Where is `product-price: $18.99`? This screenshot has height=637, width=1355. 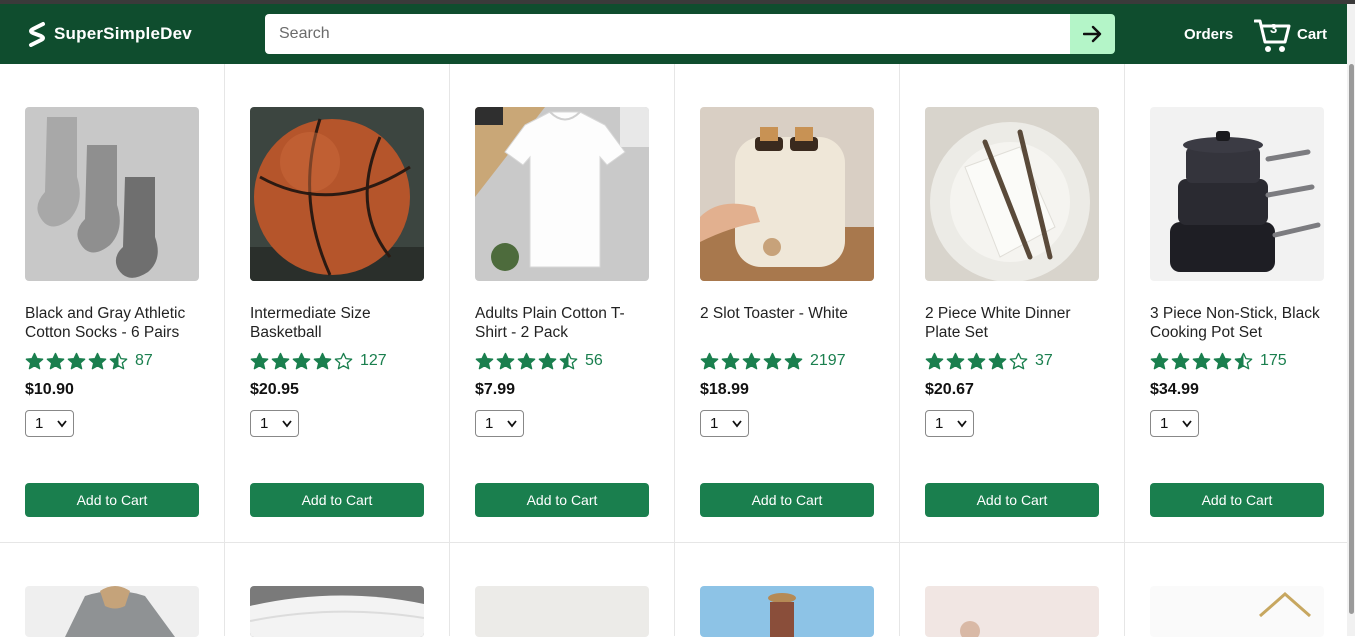 product-price: $18.99 is located at coordinates (724, 389).